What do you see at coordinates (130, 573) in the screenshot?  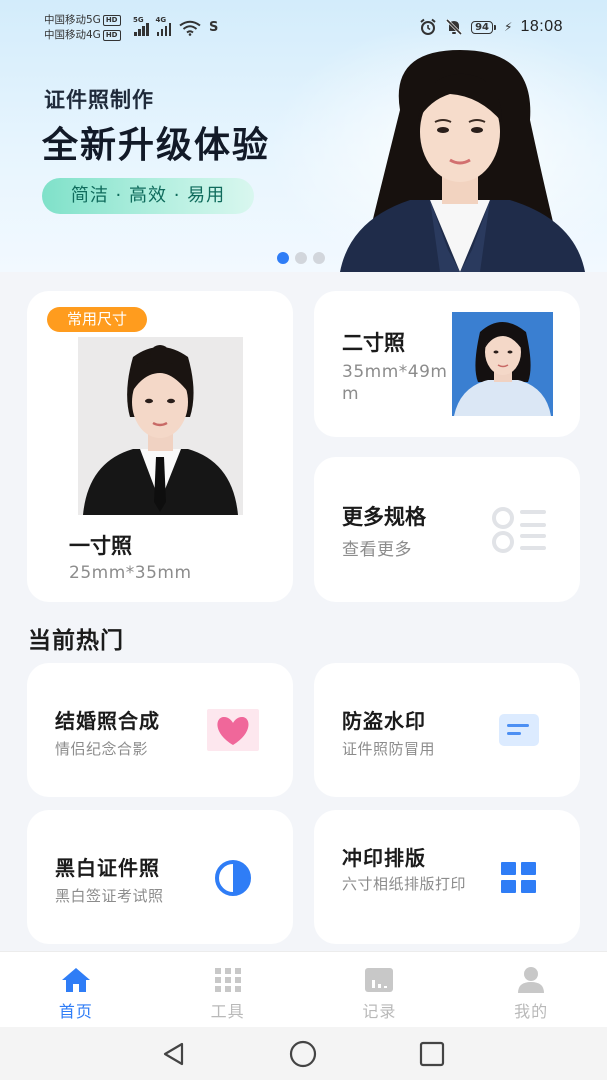 I see `one-inch-dims: 25mm*35mm` at bounding box center [130, 573].